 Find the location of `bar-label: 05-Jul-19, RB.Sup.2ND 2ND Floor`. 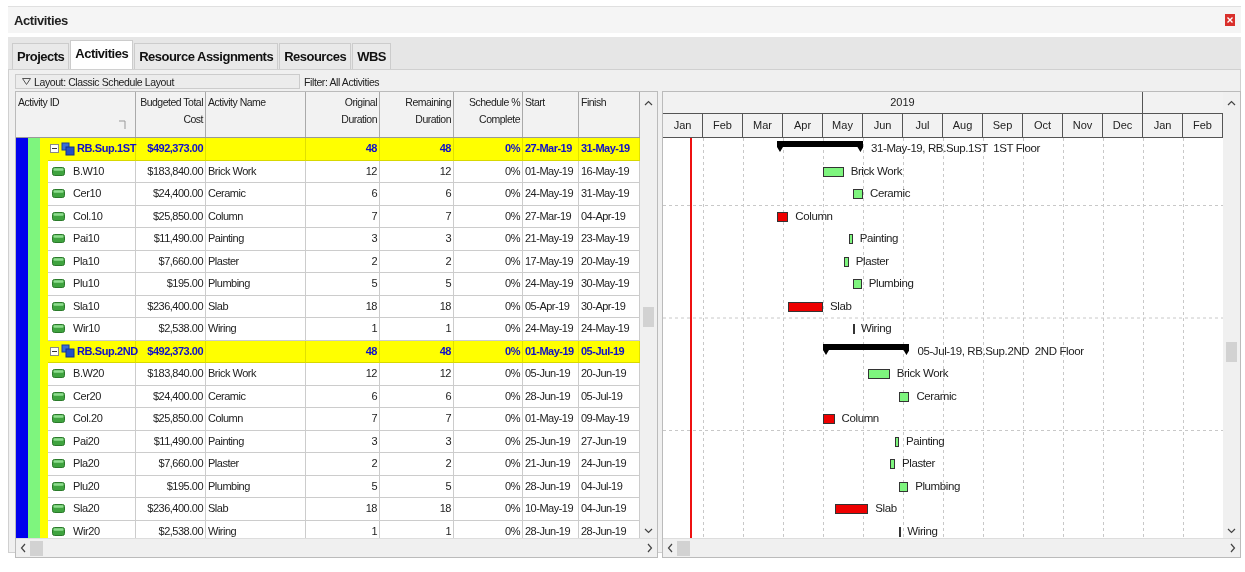

bar-label: 05-Jul-19, RB.Sup.2ND 2ND Floor is located at coordinates (1000, 351).